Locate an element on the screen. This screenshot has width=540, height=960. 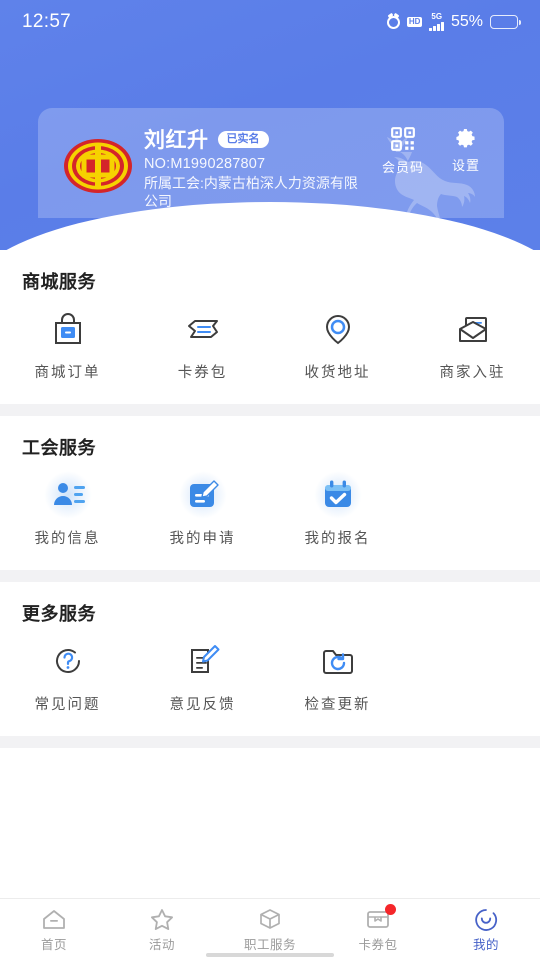
user-info-icon is located at coordinates (67, 495).